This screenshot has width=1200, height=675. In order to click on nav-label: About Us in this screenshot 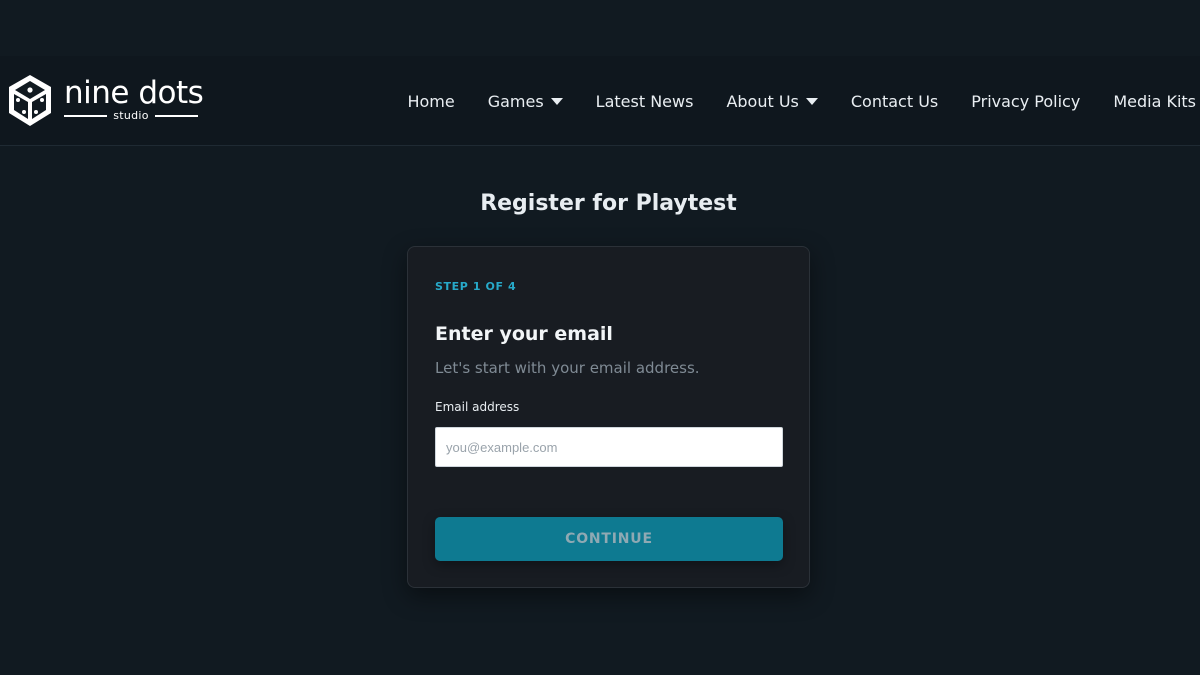, I will do `click(762, 101)`.